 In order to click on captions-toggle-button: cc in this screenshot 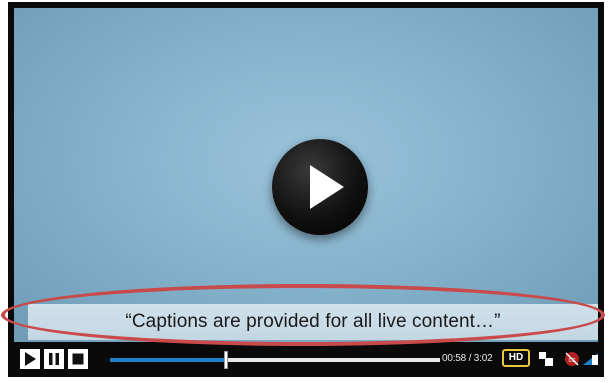, I will do `click(573, 359)`.